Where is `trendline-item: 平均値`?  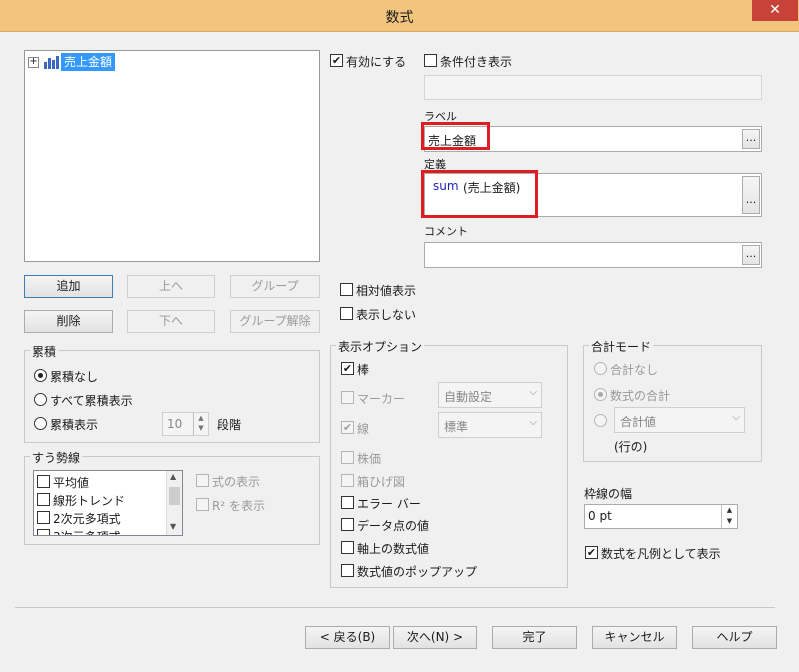 trendline-item: 平均値 is located at coordinates (71, 482).